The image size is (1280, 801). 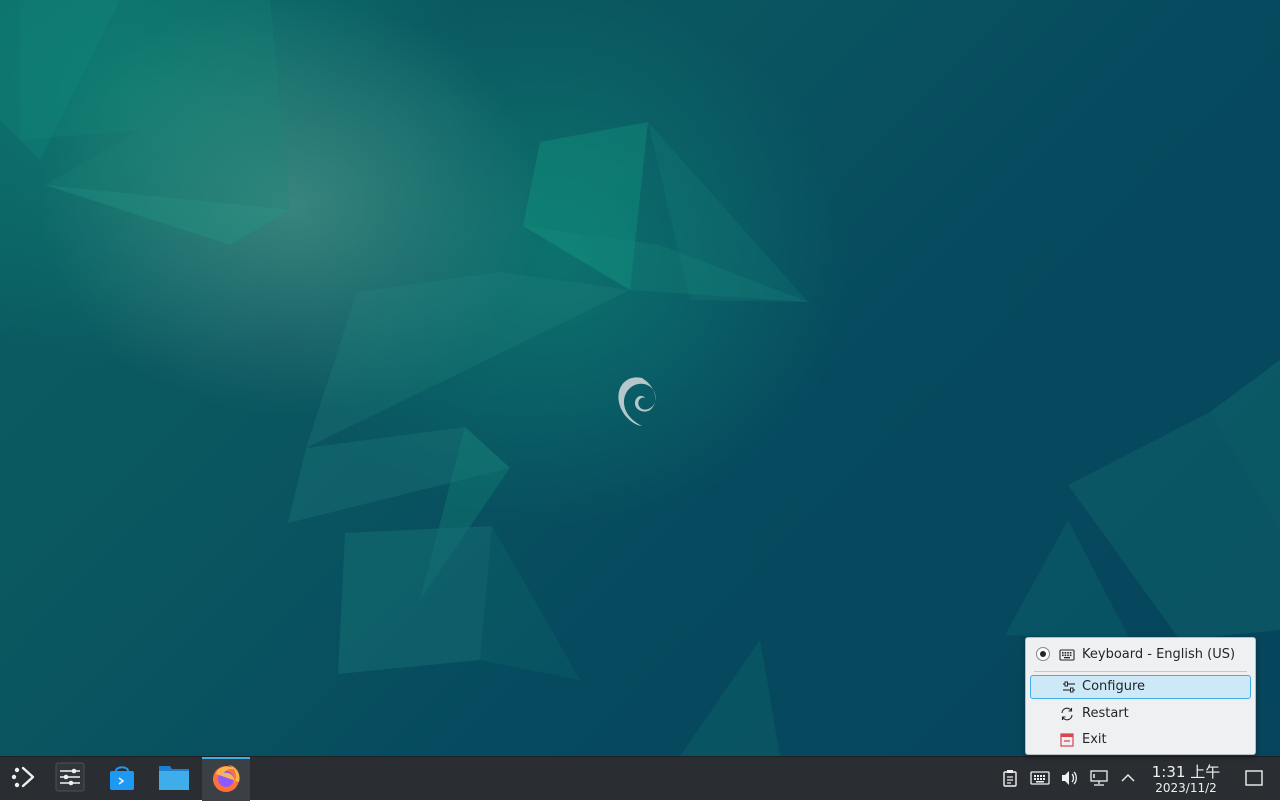 I want to click on restart-icon, so click(x=1067, y=714).